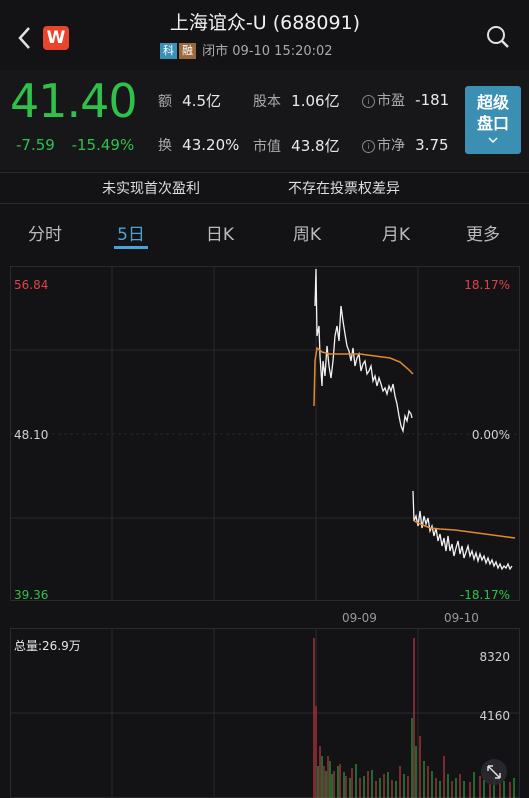 Image resolution: width=529 pixels, height=798 pixels. What do you see at coordinates (202, 101) in the screenshot?
I see `stat-value: 4.5亿` at bounding box center [202, 101].